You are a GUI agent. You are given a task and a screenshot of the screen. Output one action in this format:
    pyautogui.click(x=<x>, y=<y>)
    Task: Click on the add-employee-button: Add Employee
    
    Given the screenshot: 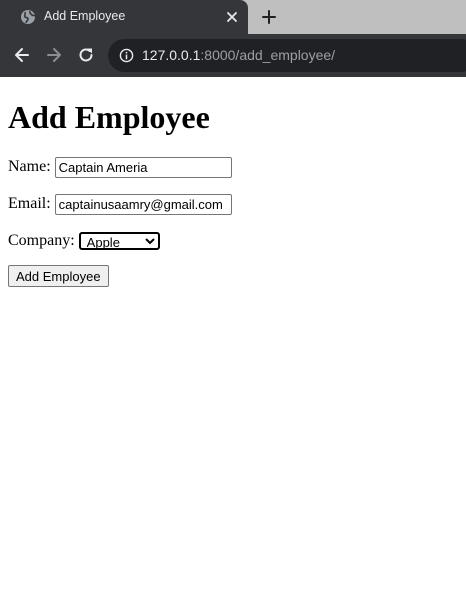 What is the action you would take?
    pyautogui.click(x=58, y=276)
    